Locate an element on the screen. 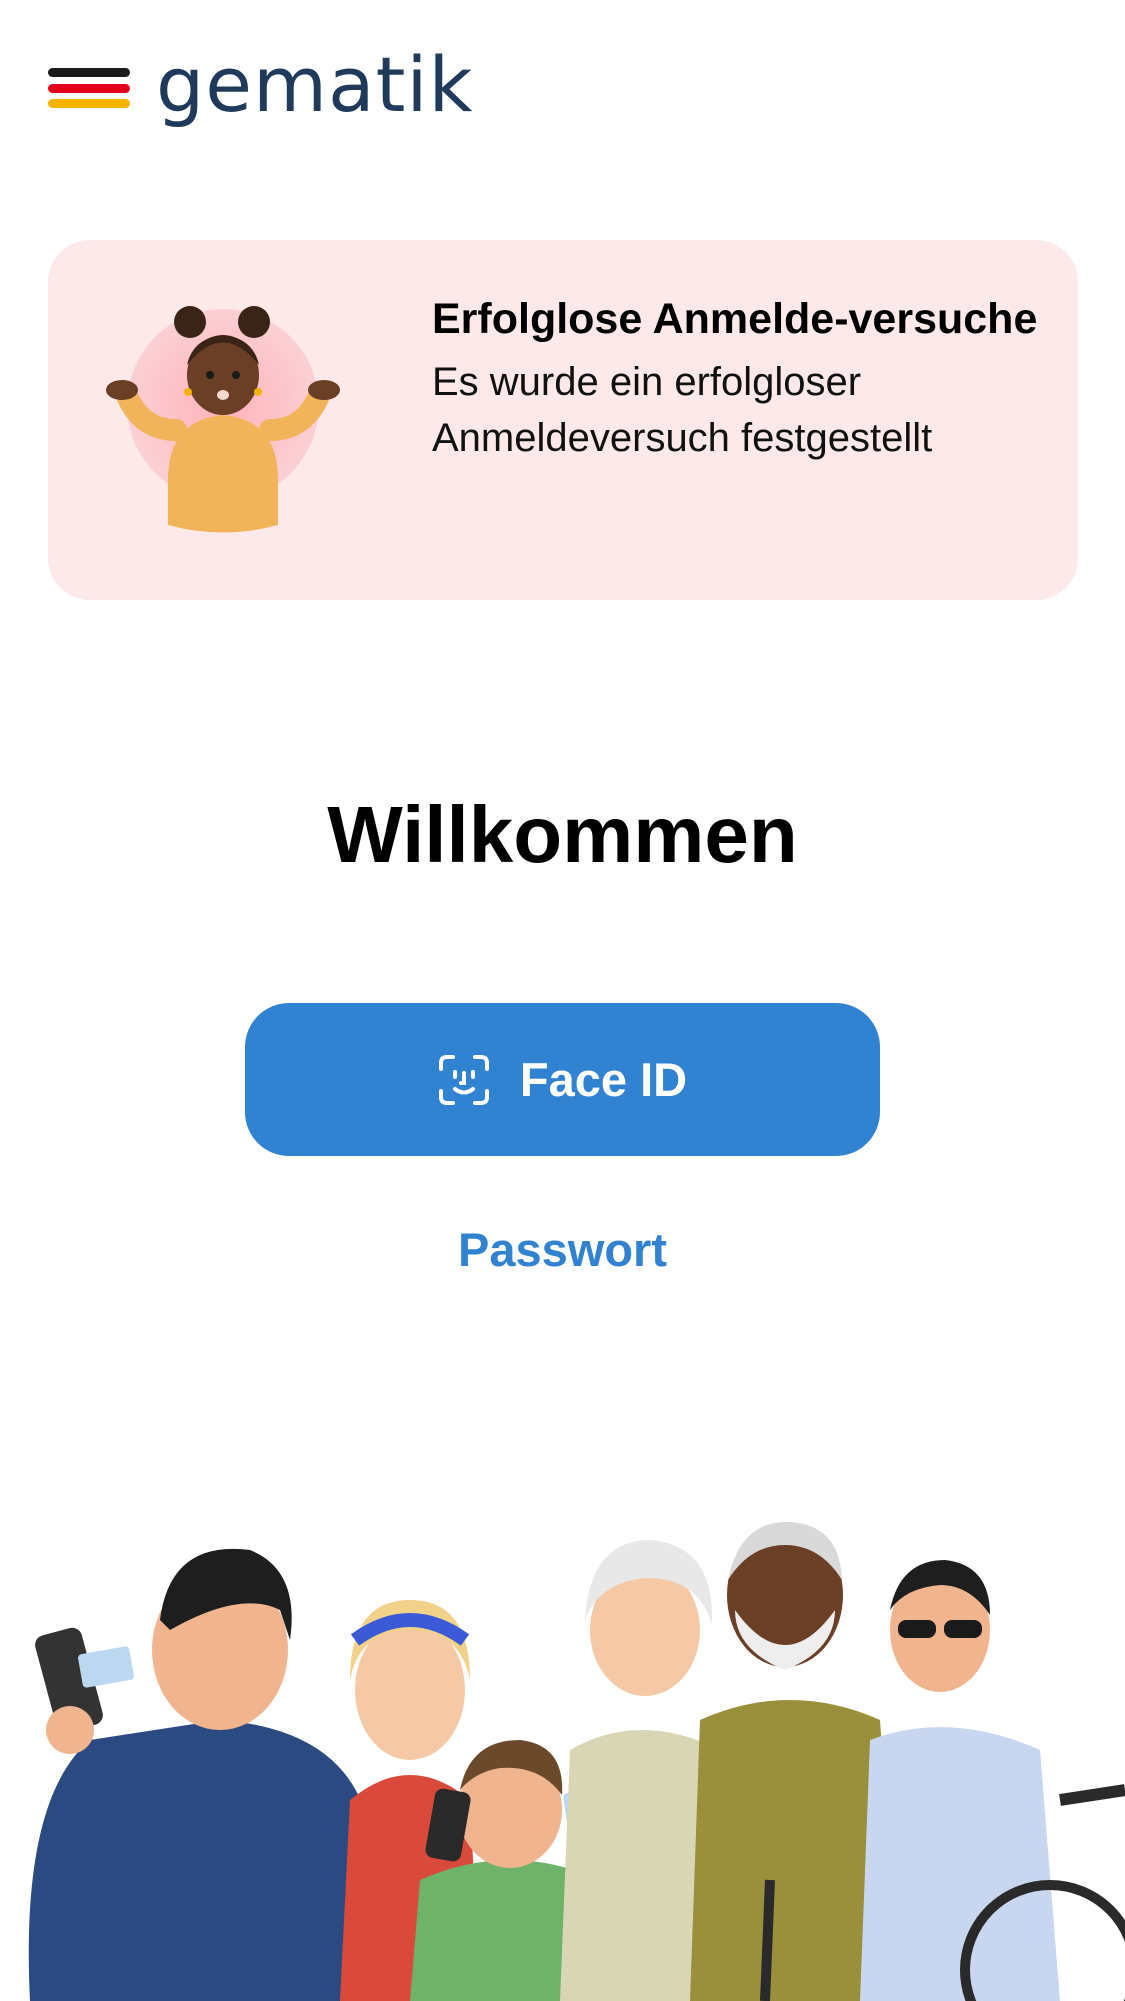 This screenshot has height=2001, width=1125. logo-wordmark: gematik is located at coordinates (315, 84).